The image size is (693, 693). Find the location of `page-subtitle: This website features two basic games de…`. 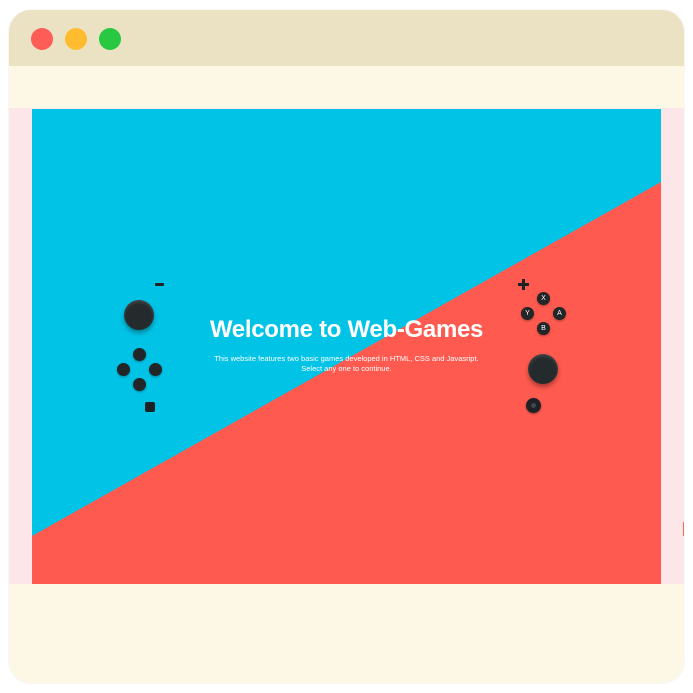

page-subtitle: This website features two basic games de… is located at coordinates (346, 358).